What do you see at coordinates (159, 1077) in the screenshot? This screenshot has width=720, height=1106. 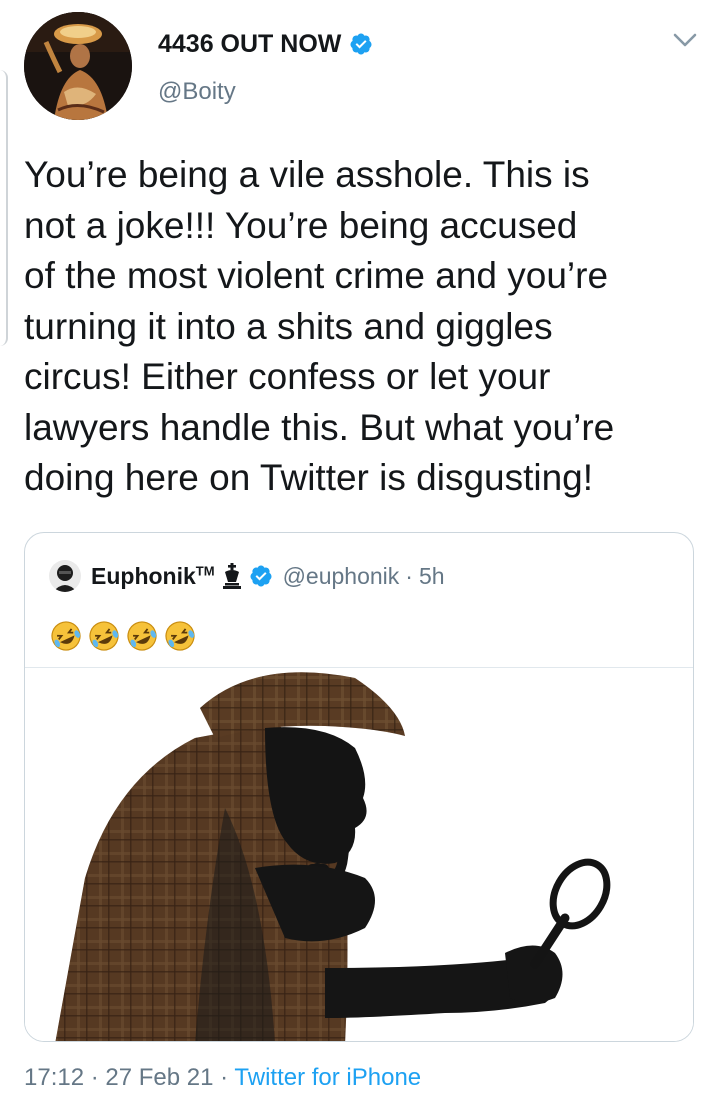 I see `tweet-date: 27 Feb 21` at bounding box center [159, 1077].